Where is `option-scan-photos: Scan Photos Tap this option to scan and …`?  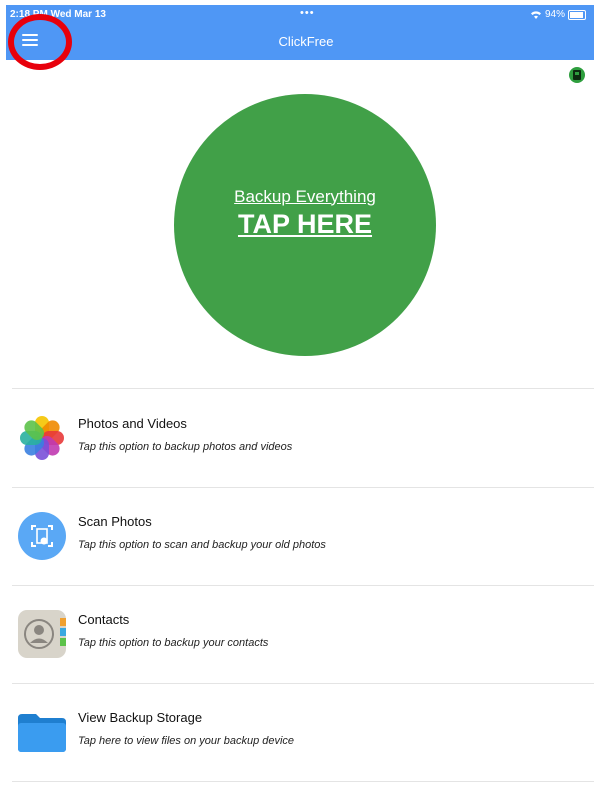 option-scan-photos: Scan Photos Tap this option to scan and … is located at coordinates (303, 536).